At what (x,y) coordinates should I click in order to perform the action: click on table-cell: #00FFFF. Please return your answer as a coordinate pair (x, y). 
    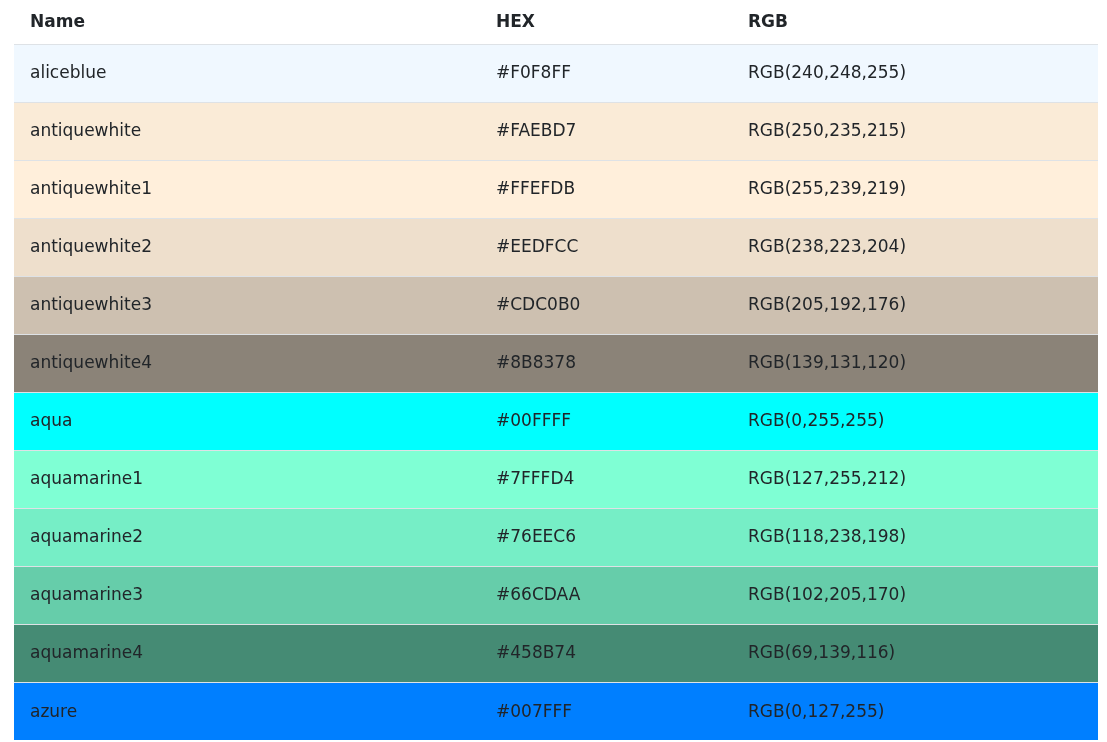
    Looking at the image, I should click on (533, 420).